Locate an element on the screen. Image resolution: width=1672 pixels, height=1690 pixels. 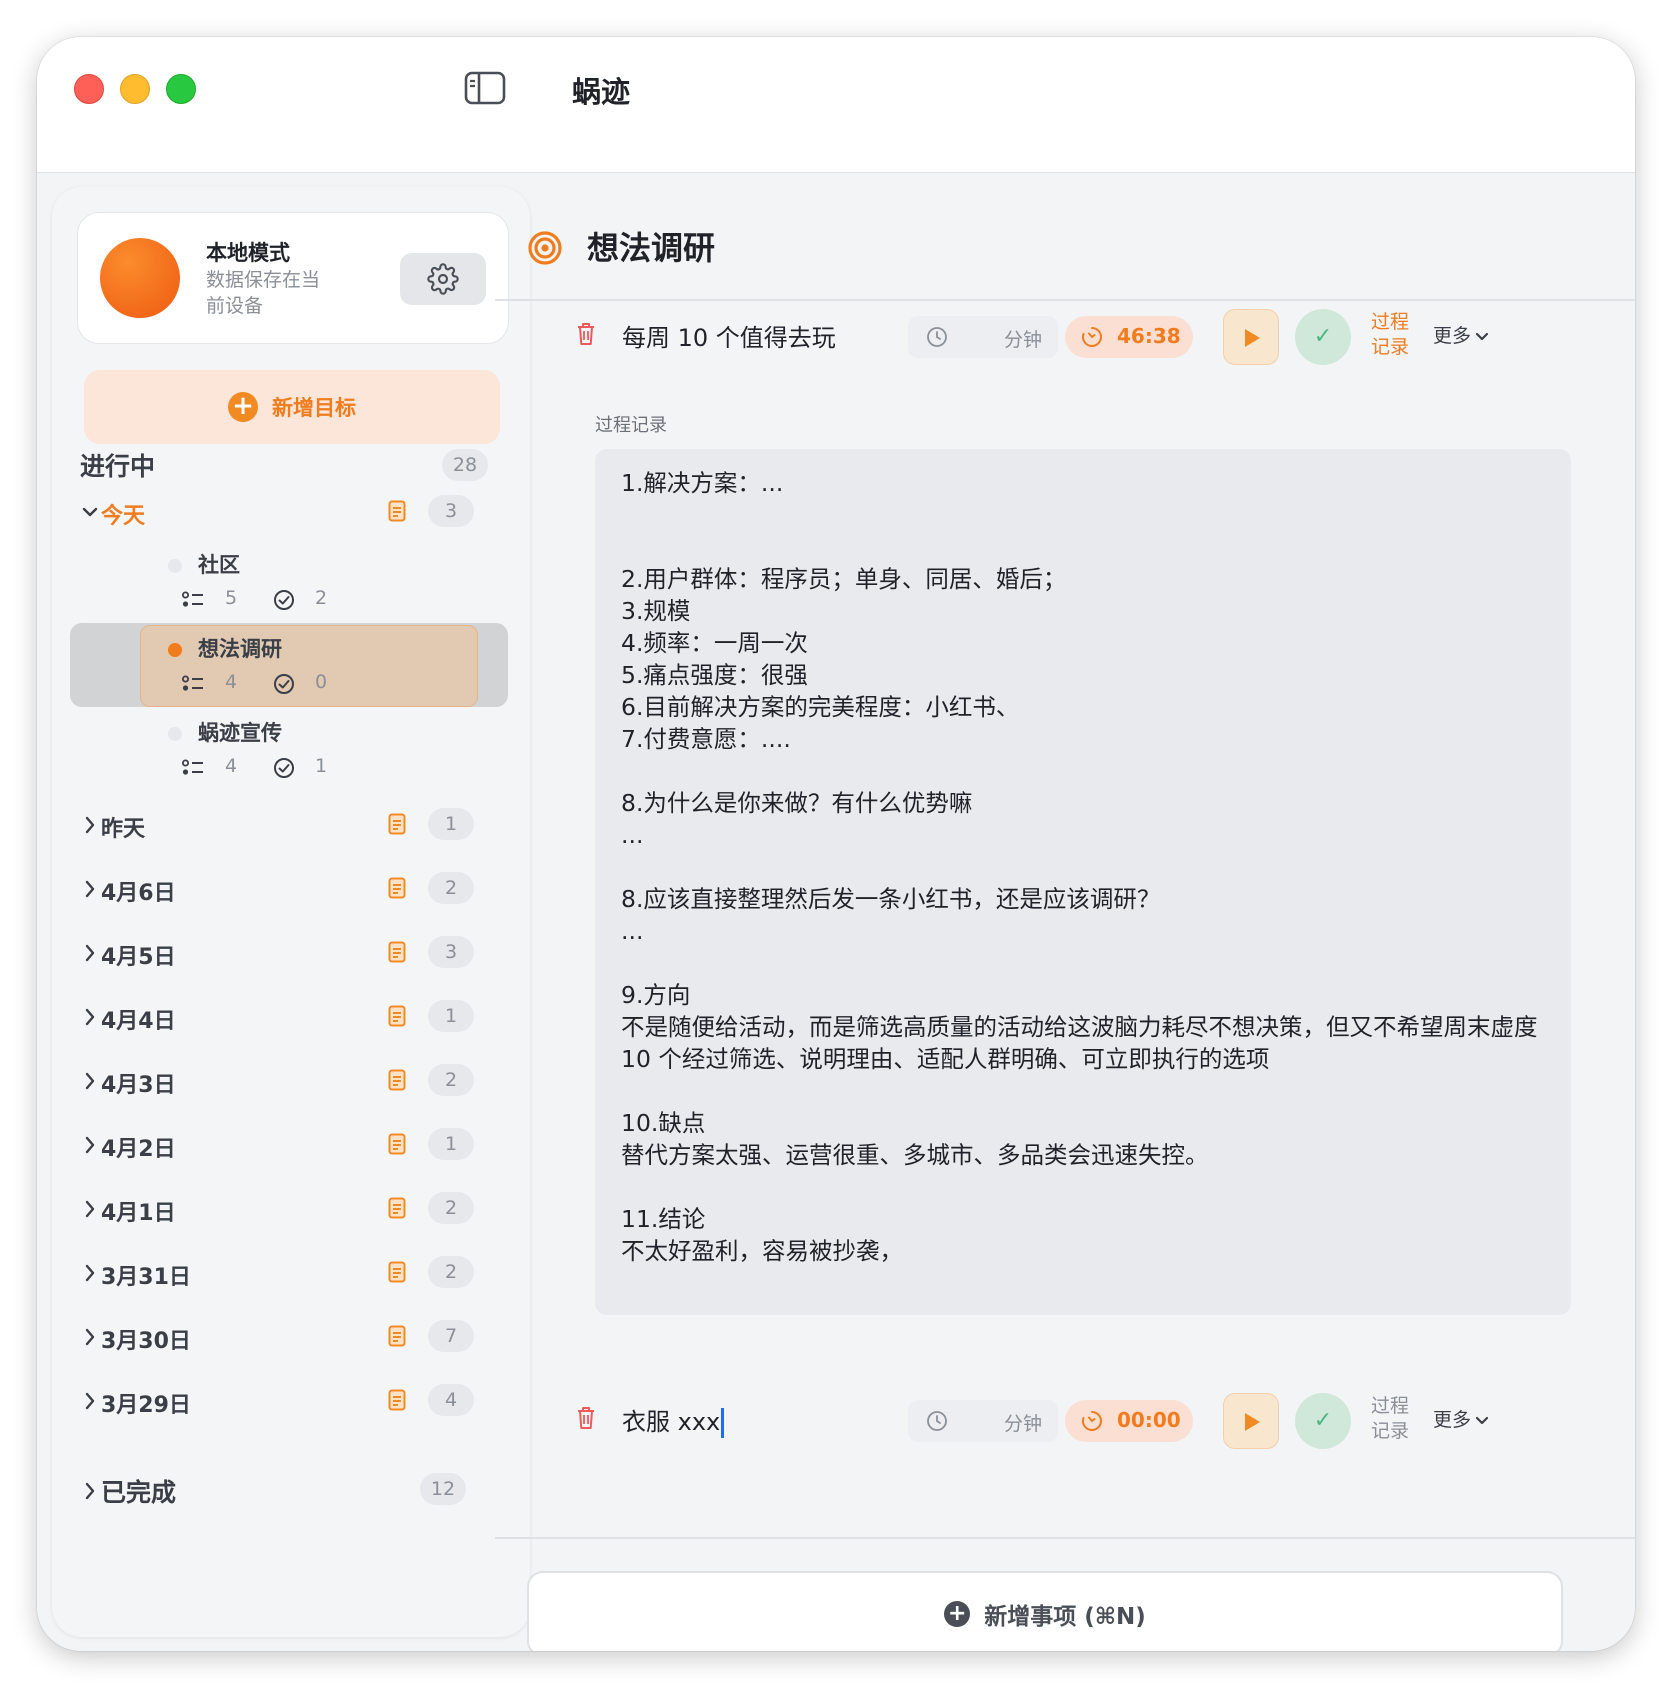
date-group-apr-2: 4月2日 1 is located at coordinates (280, 1147).